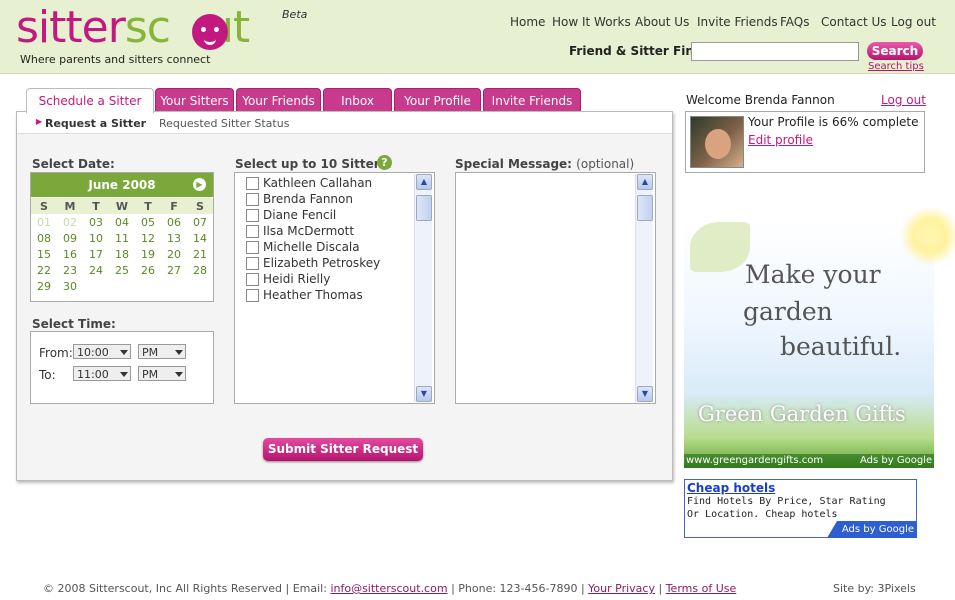 This screenshot has width=955, height=600. What do you see at coordinates (162, 351) in the screenshot?
I see `from-ampm-select: PM` at bounding box center [162, 351].